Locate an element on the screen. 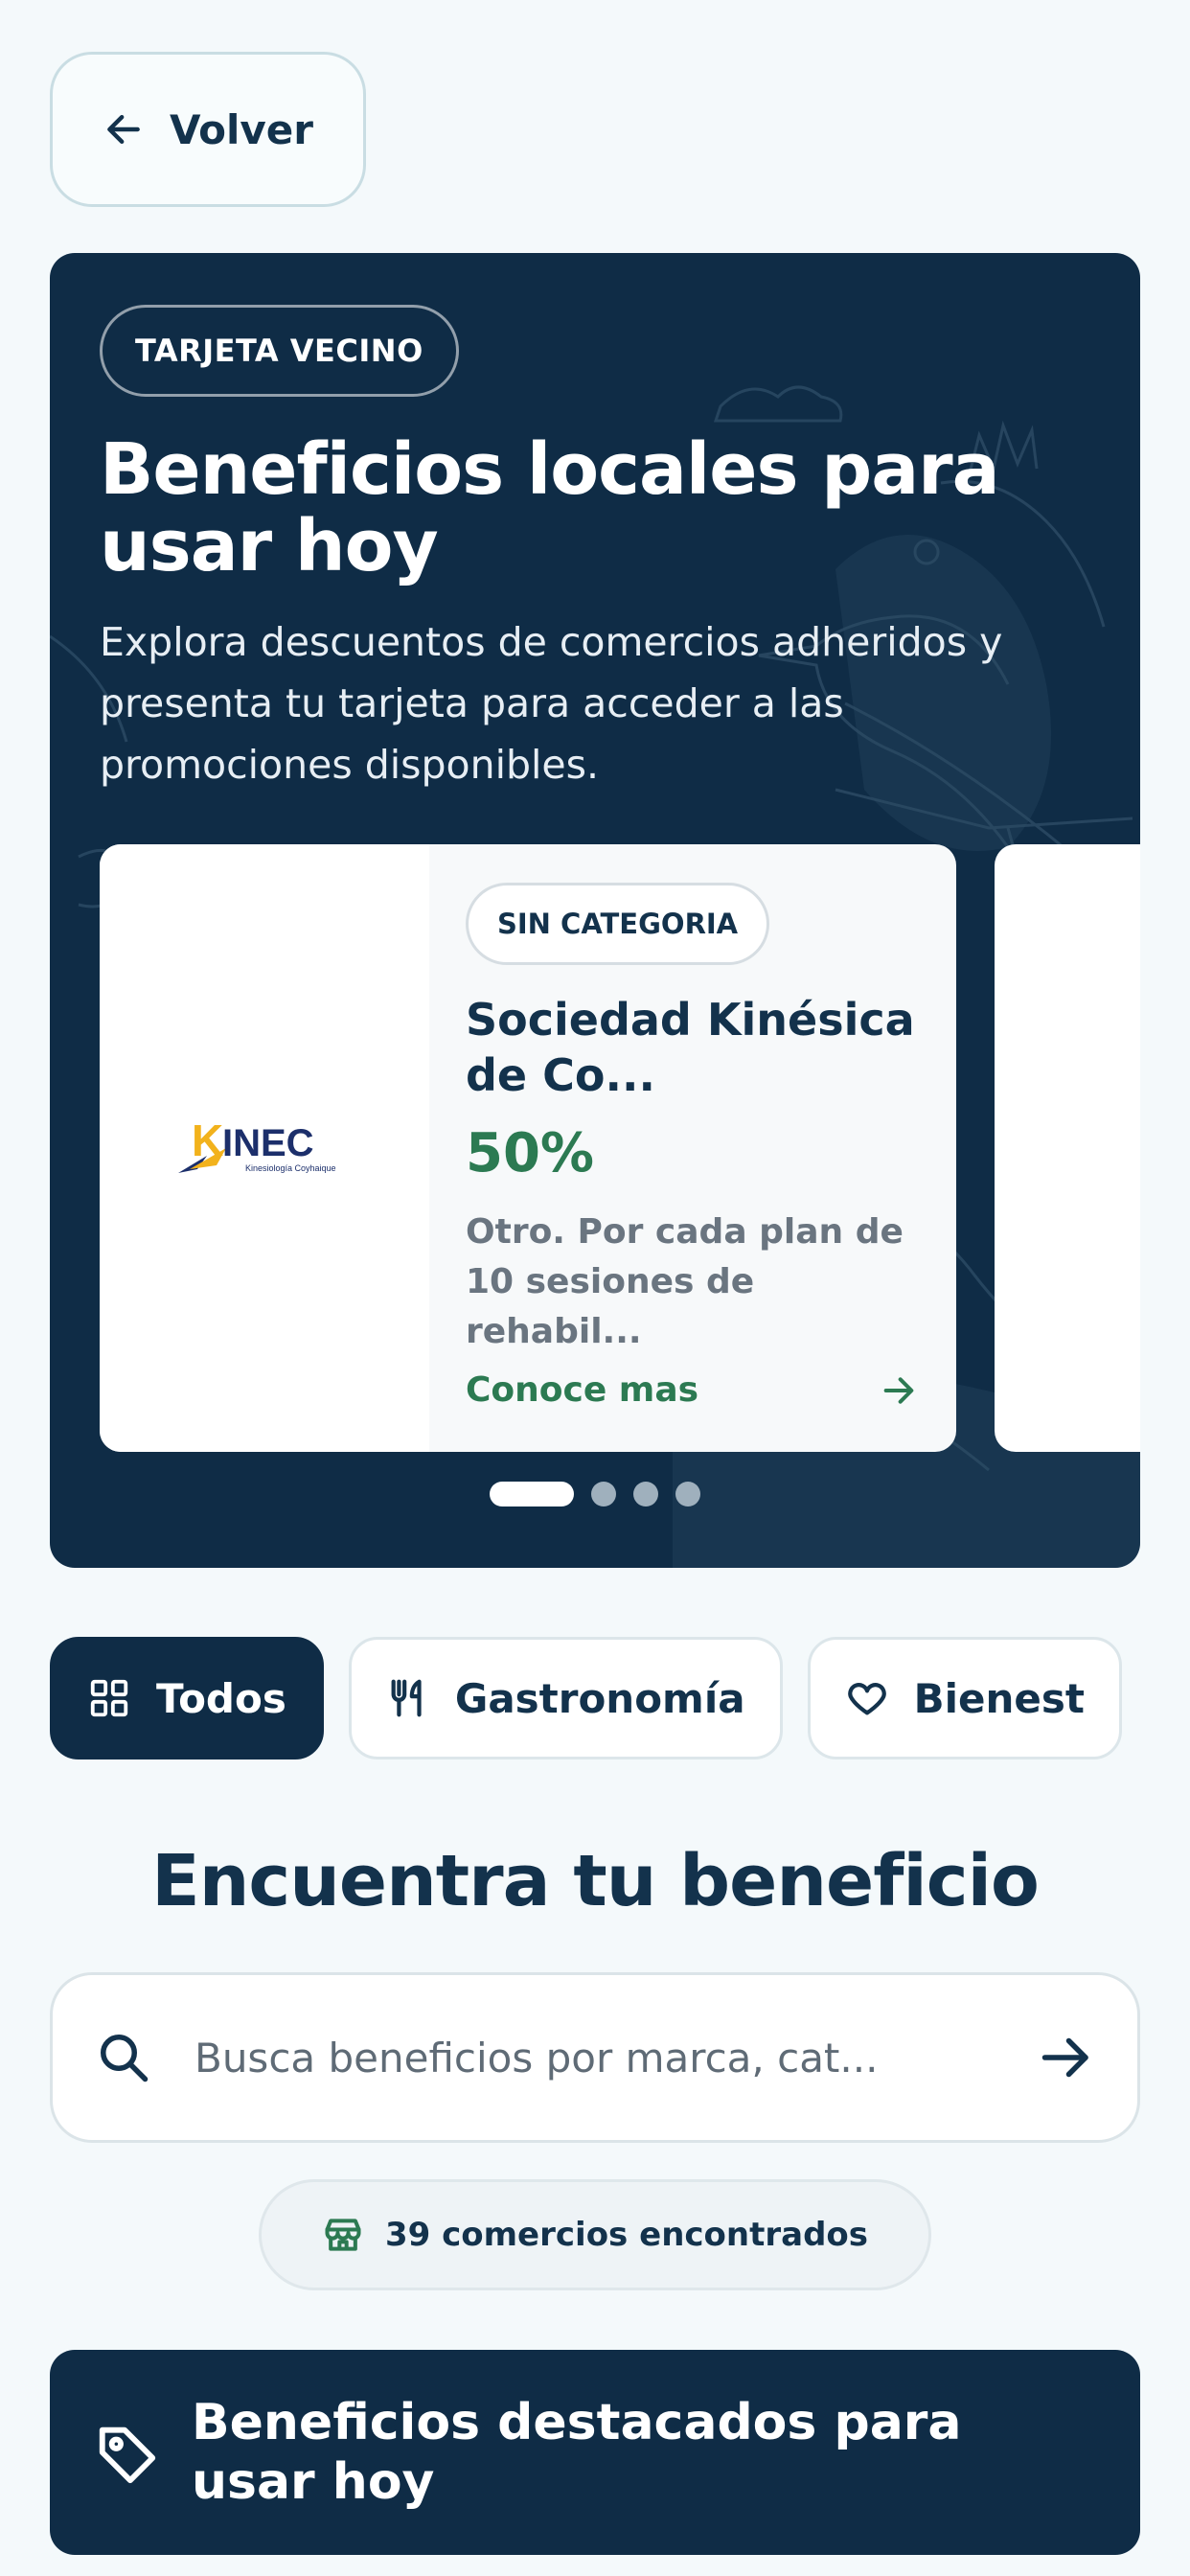 The width and height of the screenshot is (1190, 2576). arrow-right-icon is located at coordinates (899, 1390).